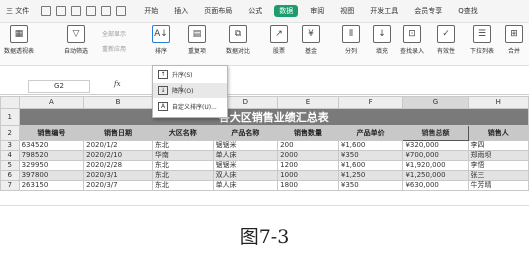 This screenshot has height=259, width=529. Describe the element at coordinates (10, 155) in the screenshot. I see `row-header: 4` at that location.